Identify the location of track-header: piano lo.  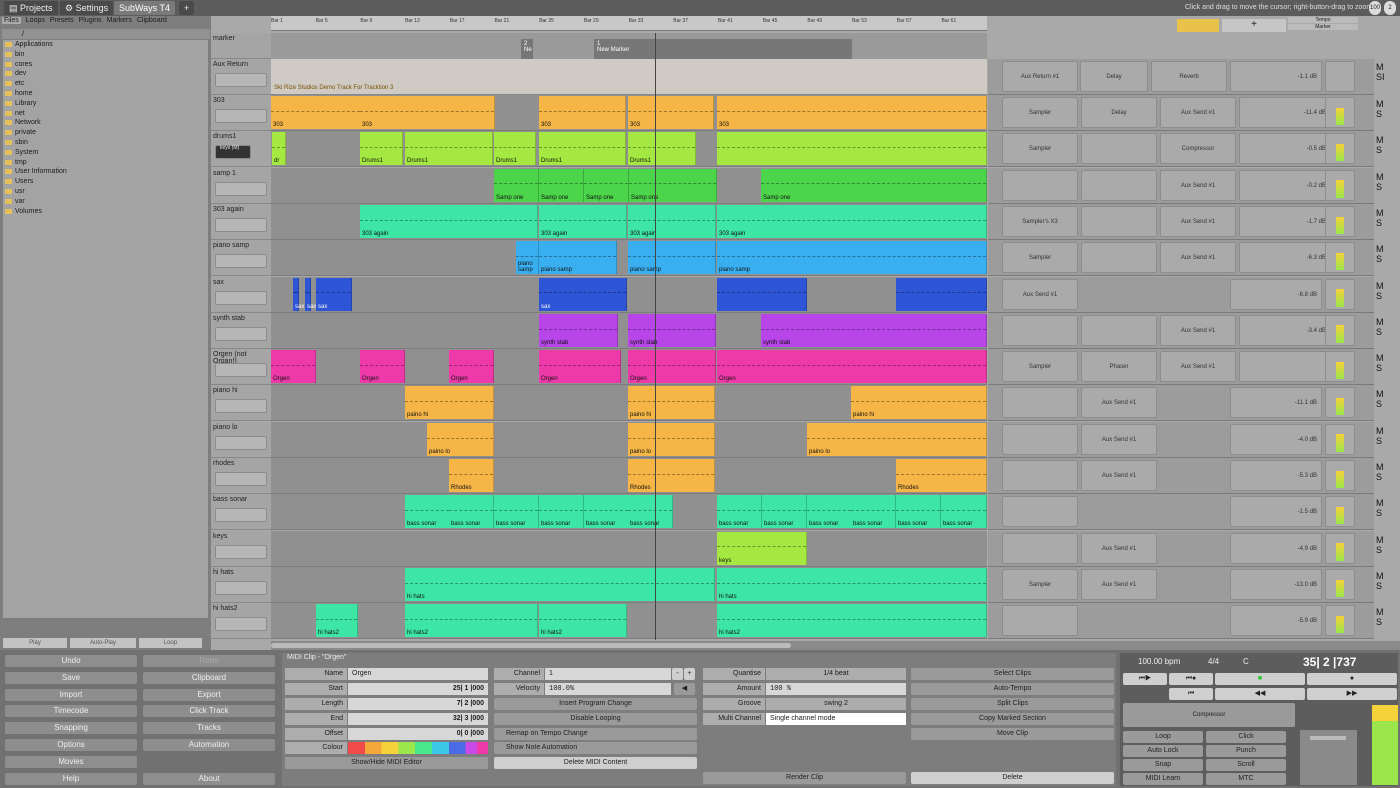
(241, 439).